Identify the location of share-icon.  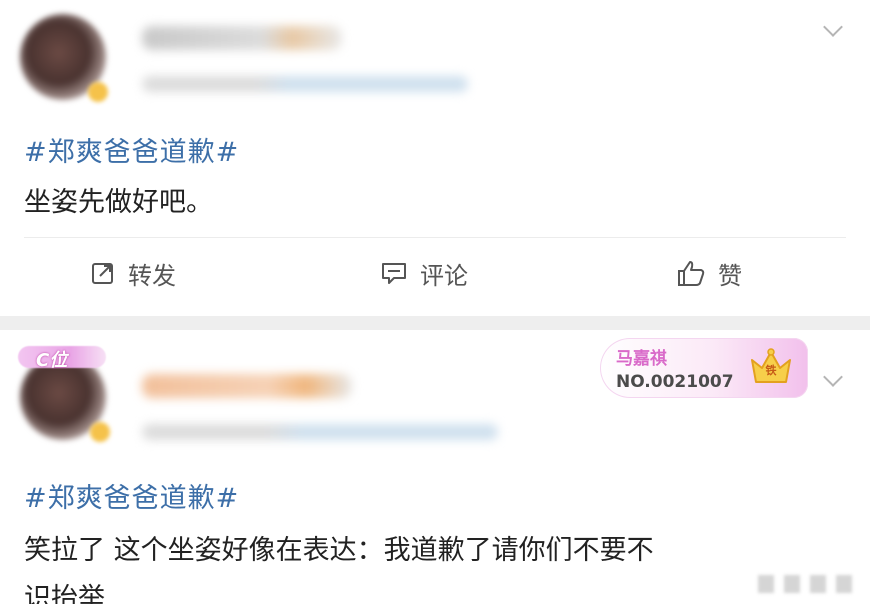
(103, 273).